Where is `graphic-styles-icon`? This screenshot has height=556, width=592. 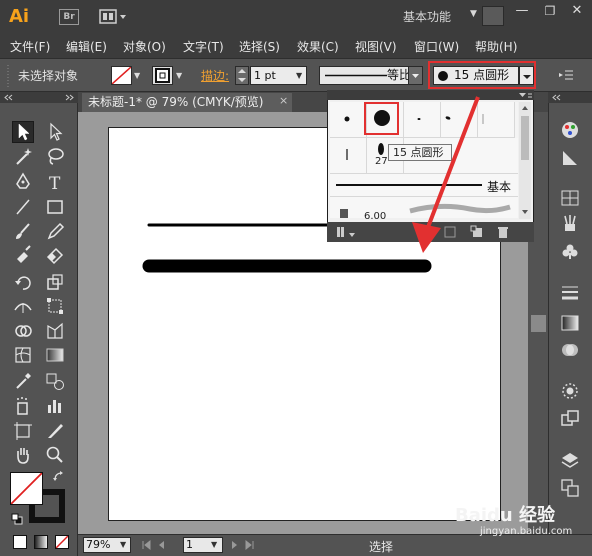
graphic-styles-icon is located at coordinates (570, 419).